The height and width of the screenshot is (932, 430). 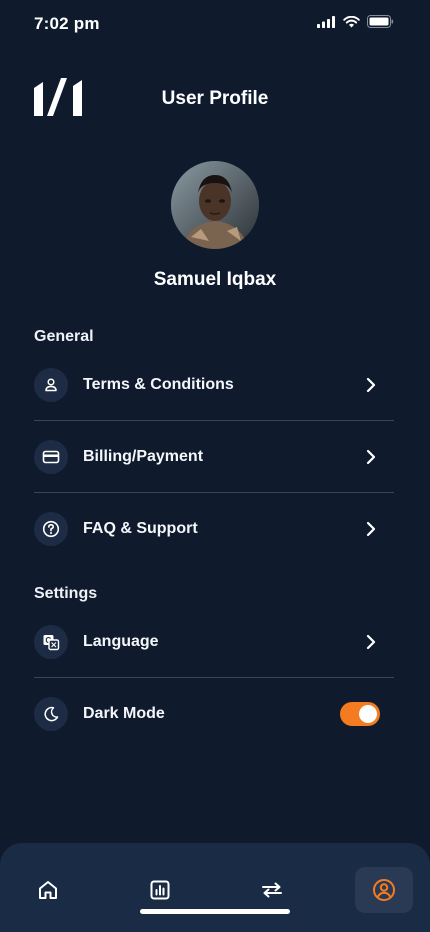 What do you see at coordinates (214, 529) in the screenshot?
I see `menu-item-faq: FAQ & Support` at bounding box center [214, 529].